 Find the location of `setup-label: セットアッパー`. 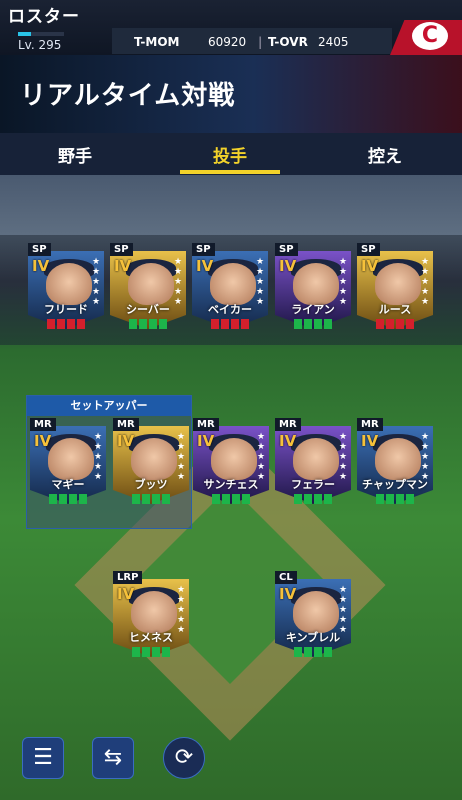

setup-label: セットアッパー is located at coordinates (109, 406).